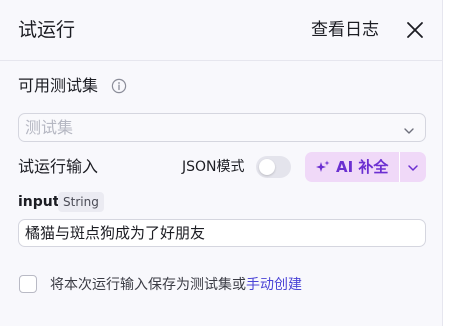  I want to click on param-name: input, so click(39, 202).